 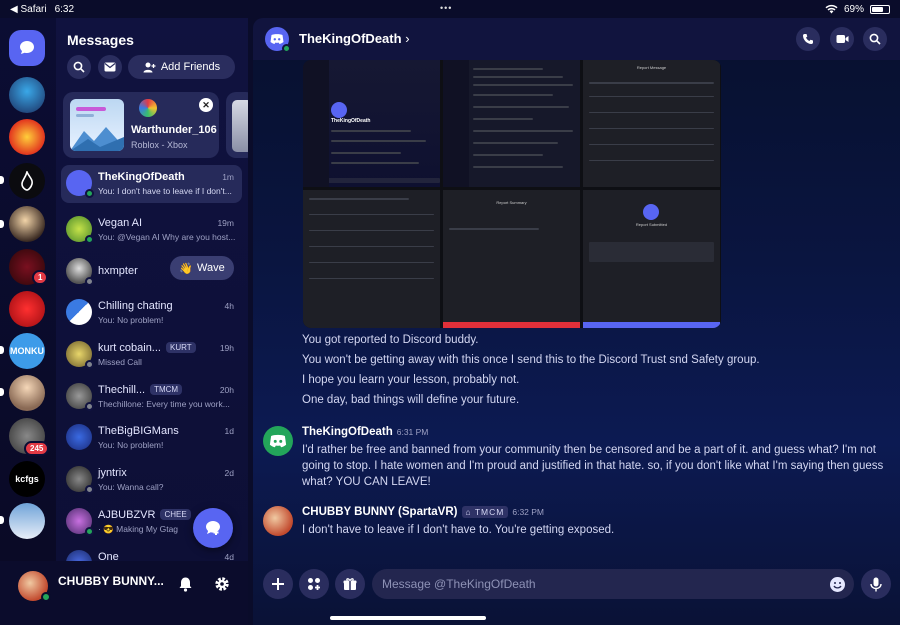 I want to click on wave-button: 👋 Wave, so click(x=202, y=268).